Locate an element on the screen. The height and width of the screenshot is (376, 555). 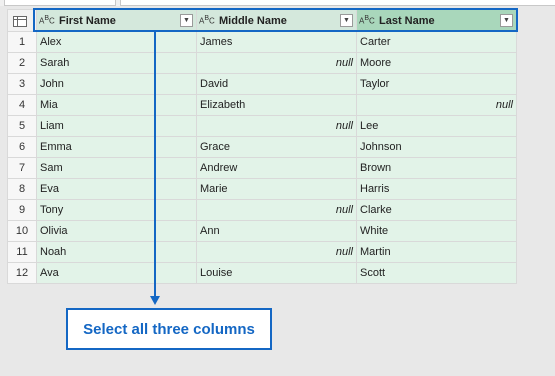
table-row: 11 Noah null Martin is located at coordinates (262, 252).